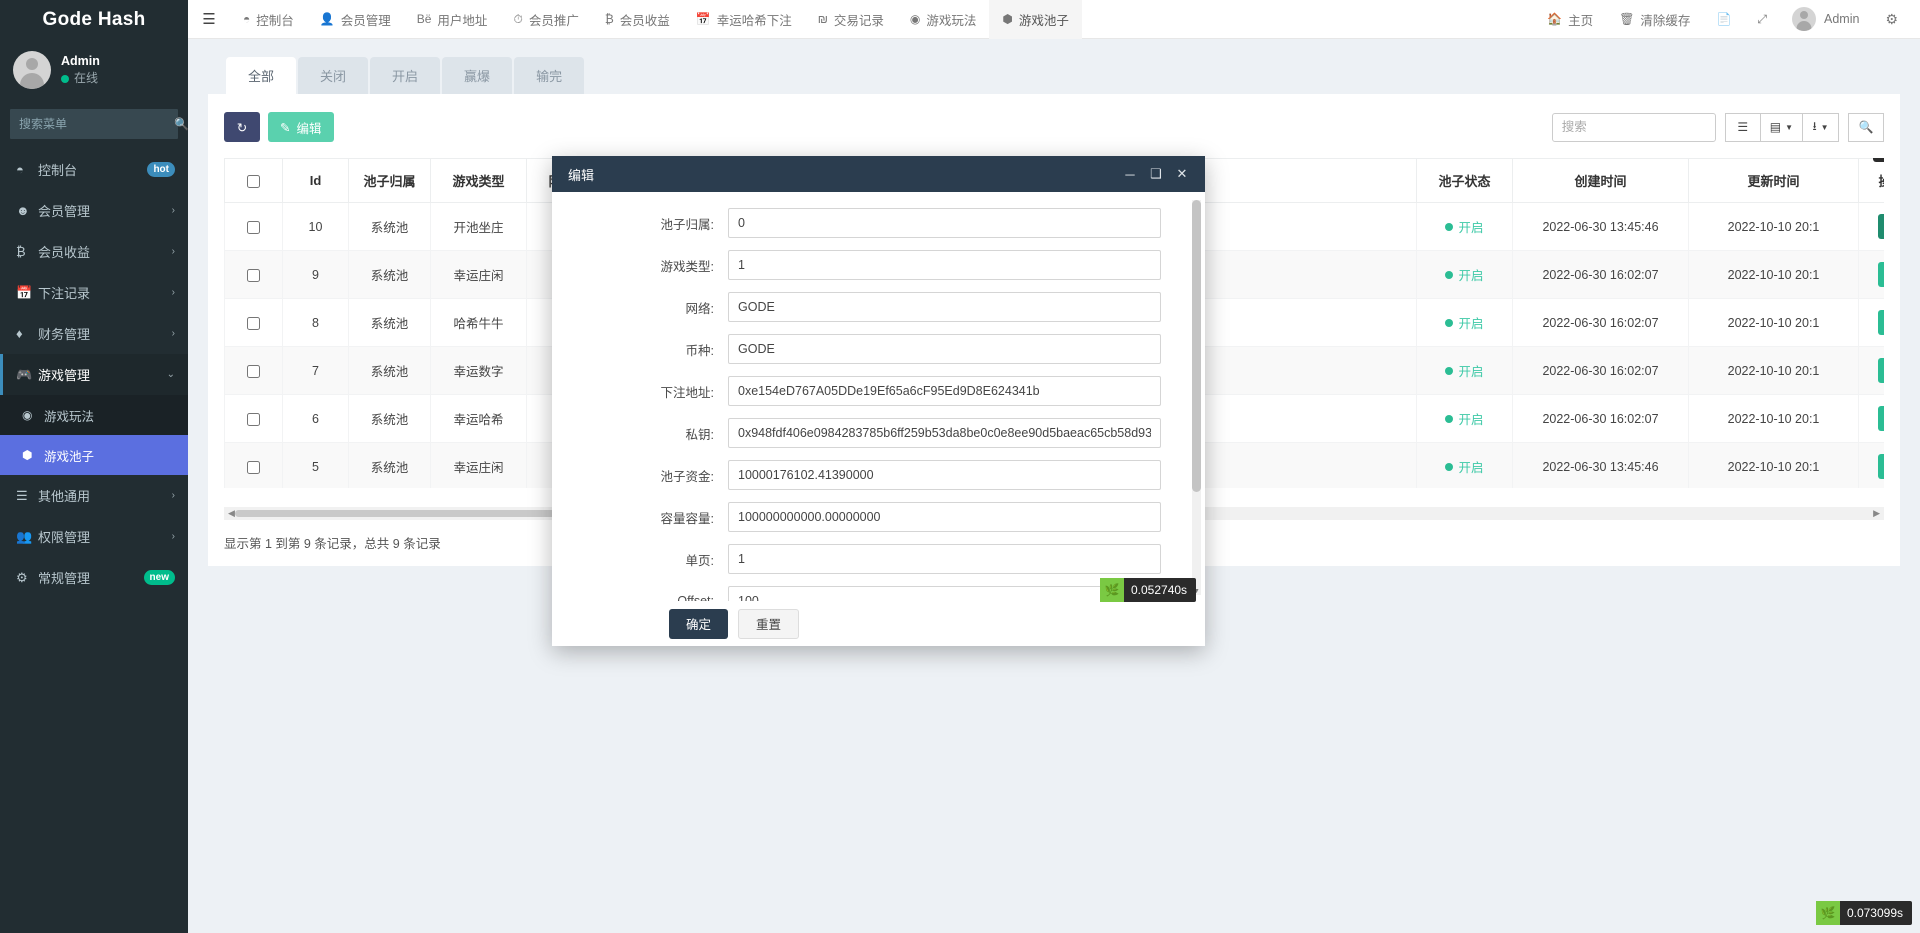 The width and height of the screenshot is (1920, 933). I want to click on sidebar-item-game-pool: ⬢ 游戏池子, so click(94, 455).